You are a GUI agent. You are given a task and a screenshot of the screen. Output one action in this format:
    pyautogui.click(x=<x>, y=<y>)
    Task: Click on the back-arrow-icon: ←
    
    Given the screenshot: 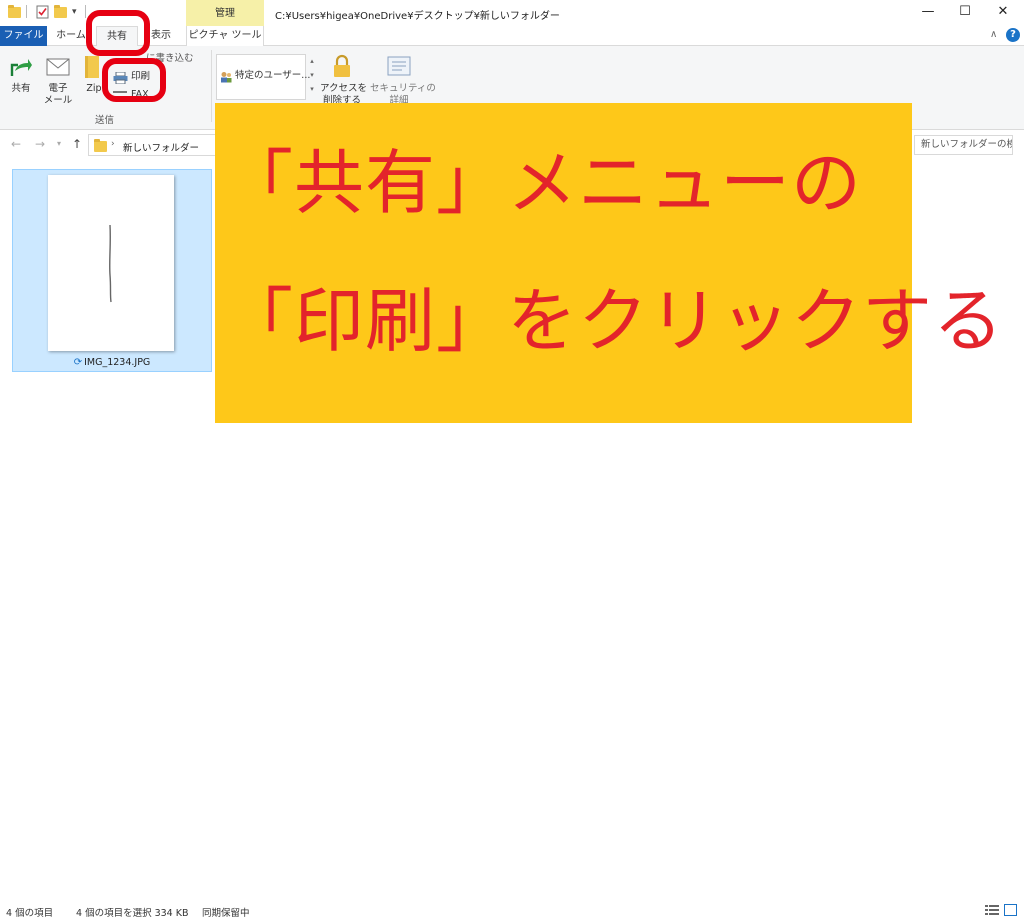 What is the action you would take?
    pyautogui.click(x=16, y=144)
    